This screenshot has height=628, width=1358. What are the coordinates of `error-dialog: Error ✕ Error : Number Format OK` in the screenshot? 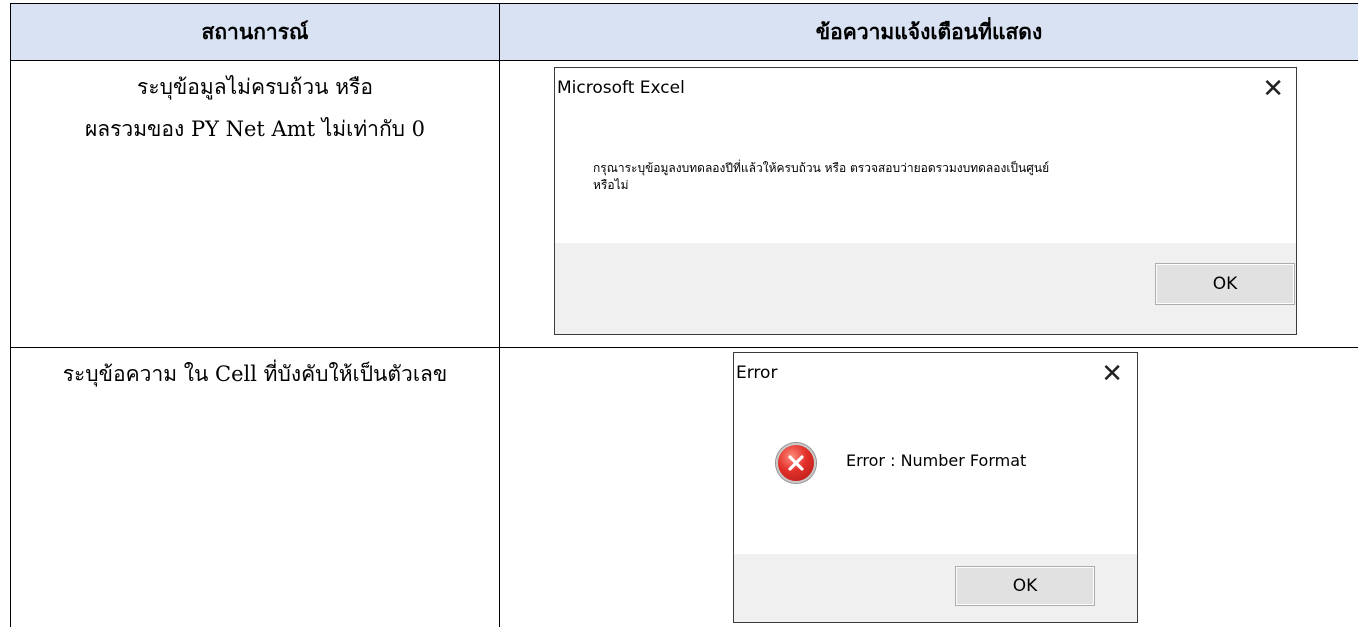 It's located at (935, 487).